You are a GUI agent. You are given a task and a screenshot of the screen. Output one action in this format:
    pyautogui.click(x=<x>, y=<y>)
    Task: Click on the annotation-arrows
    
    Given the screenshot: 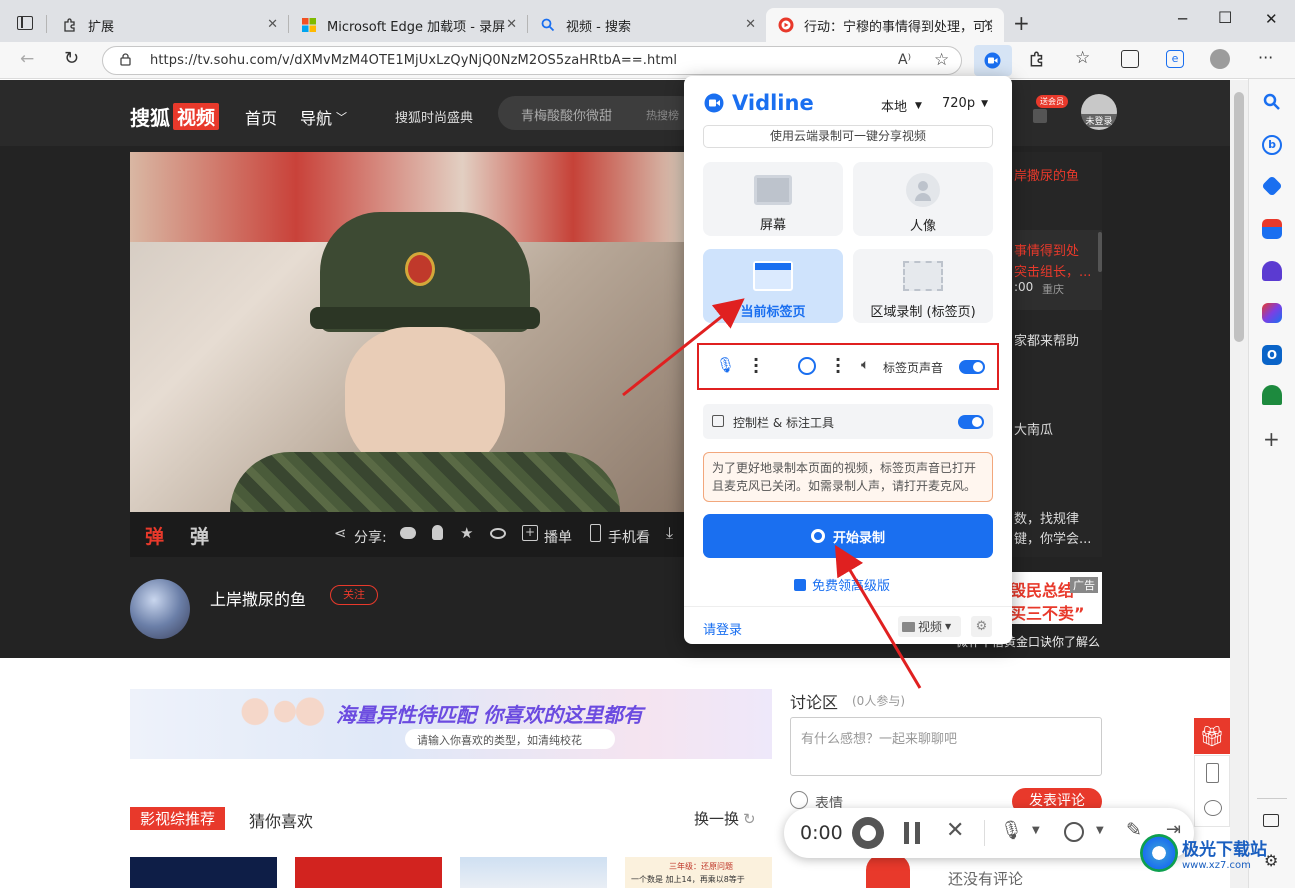 What is the action you would take?
    pyautogui.click(x=772, y=493)
    